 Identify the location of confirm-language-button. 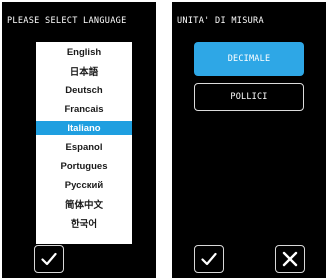
(49, 259).